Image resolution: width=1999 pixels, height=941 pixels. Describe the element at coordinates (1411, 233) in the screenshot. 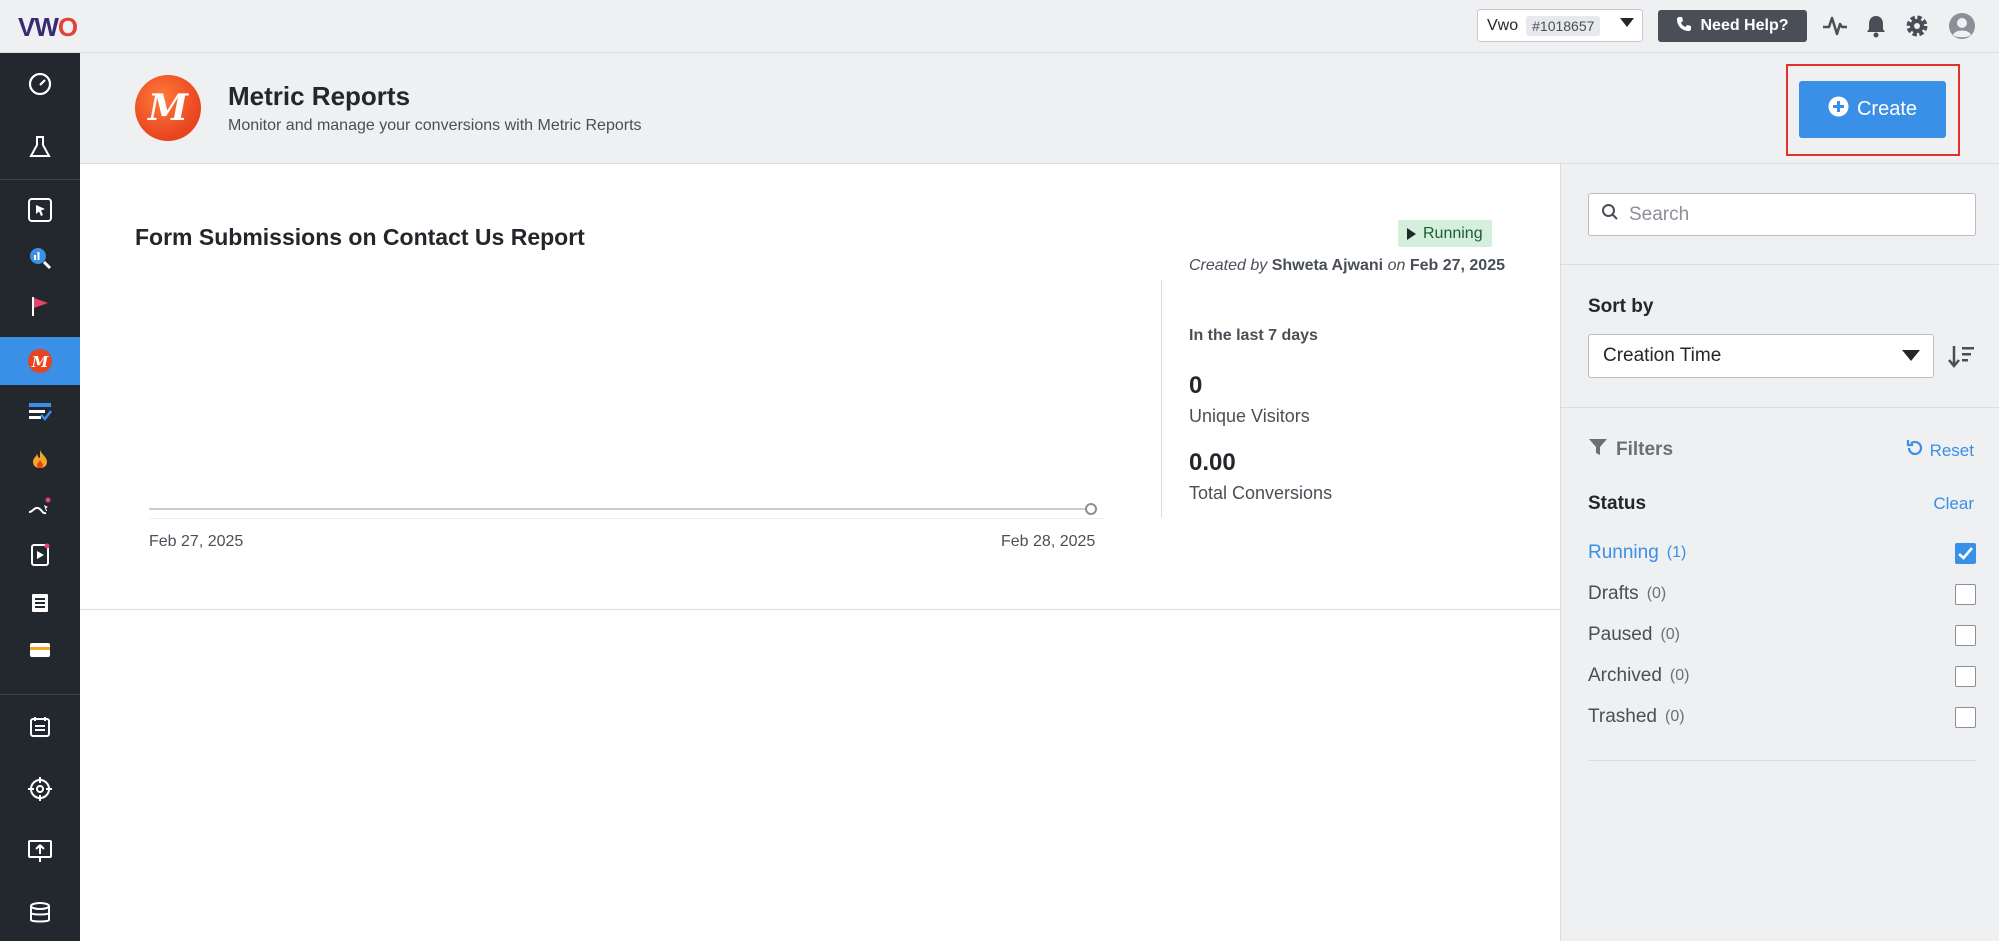

I see `play-icon` at that location.